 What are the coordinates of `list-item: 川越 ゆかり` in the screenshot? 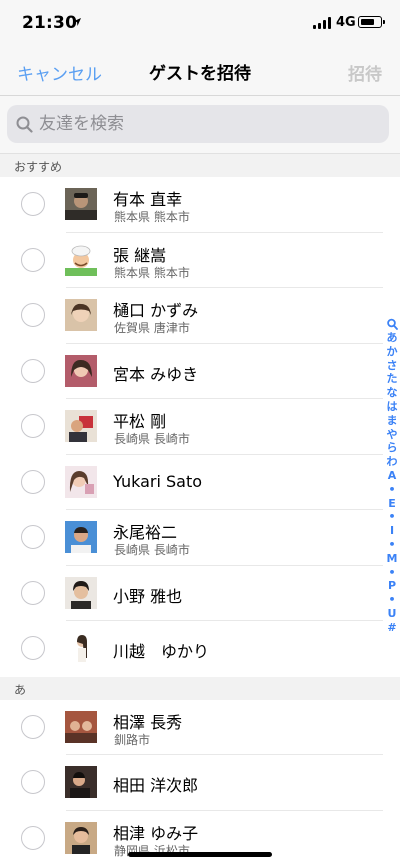 It's located at (200, 649).